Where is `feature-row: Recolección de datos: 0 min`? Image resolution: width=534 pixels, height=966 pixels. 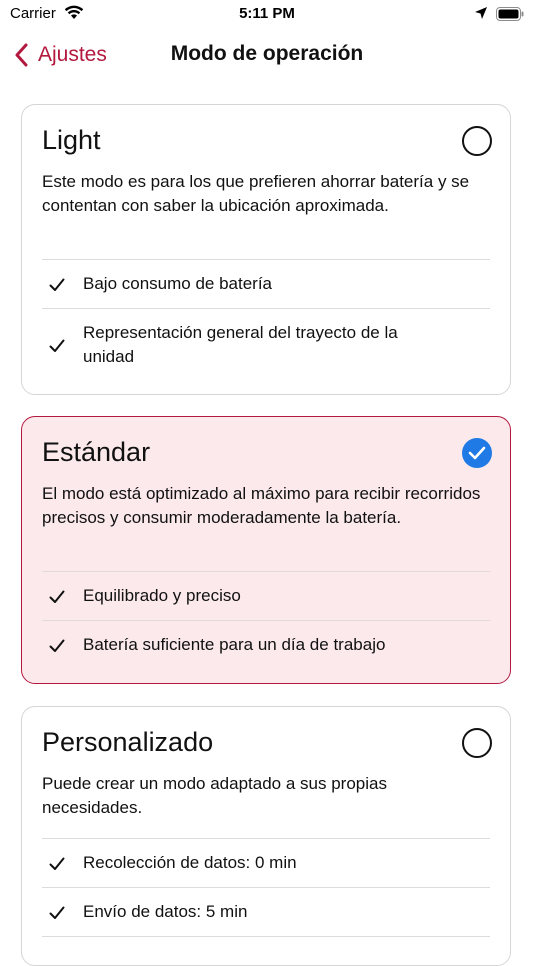
feature-row: Recolección de datos: 0 min is located at coordinates (266, 862).